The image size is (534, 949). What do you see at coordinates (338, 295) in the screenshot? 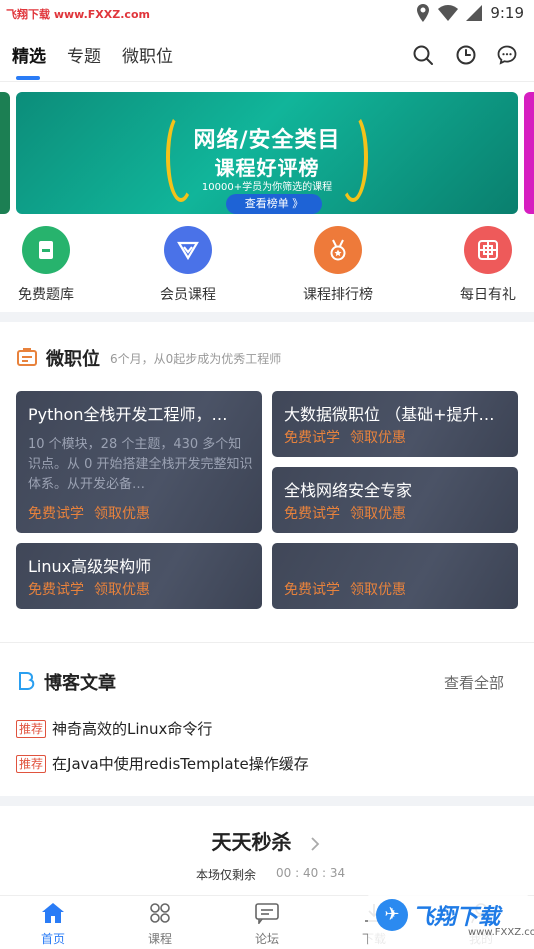
I see `quick-entry-label: 课程排行榜` at bounding box center [338, 295].